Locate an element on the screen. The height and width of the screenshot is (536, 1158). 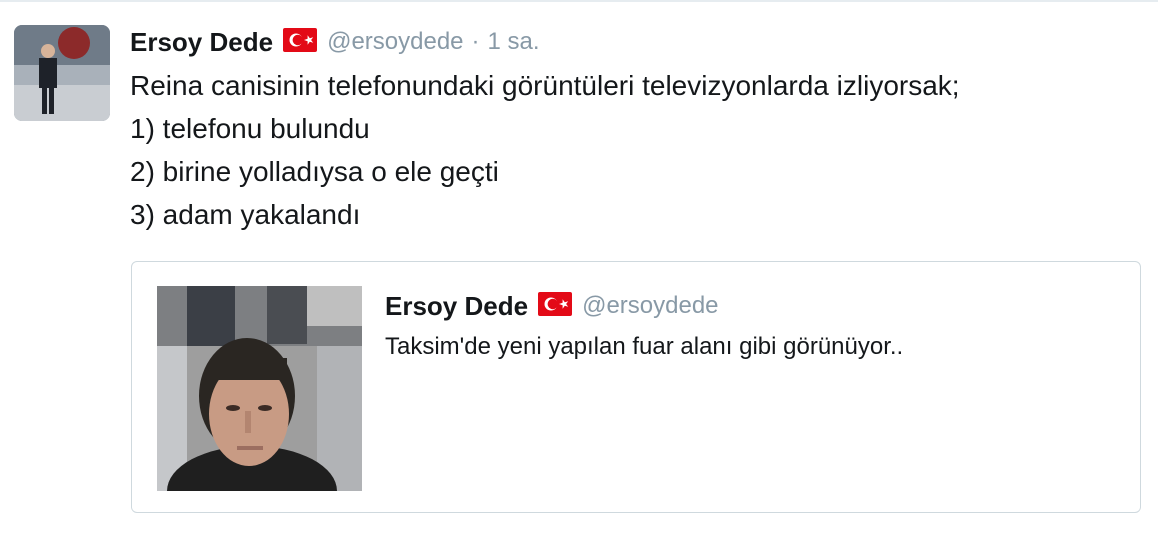
quoted-author-name: Ersoy Dede is located at coordinates (456, 306).